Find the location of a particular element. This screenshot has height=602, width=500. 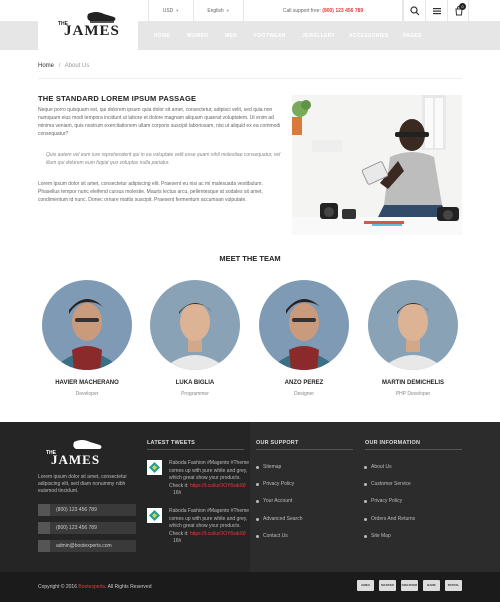

footer-link-advanced-search: Advanced Search is located at coordinates (278, 519).